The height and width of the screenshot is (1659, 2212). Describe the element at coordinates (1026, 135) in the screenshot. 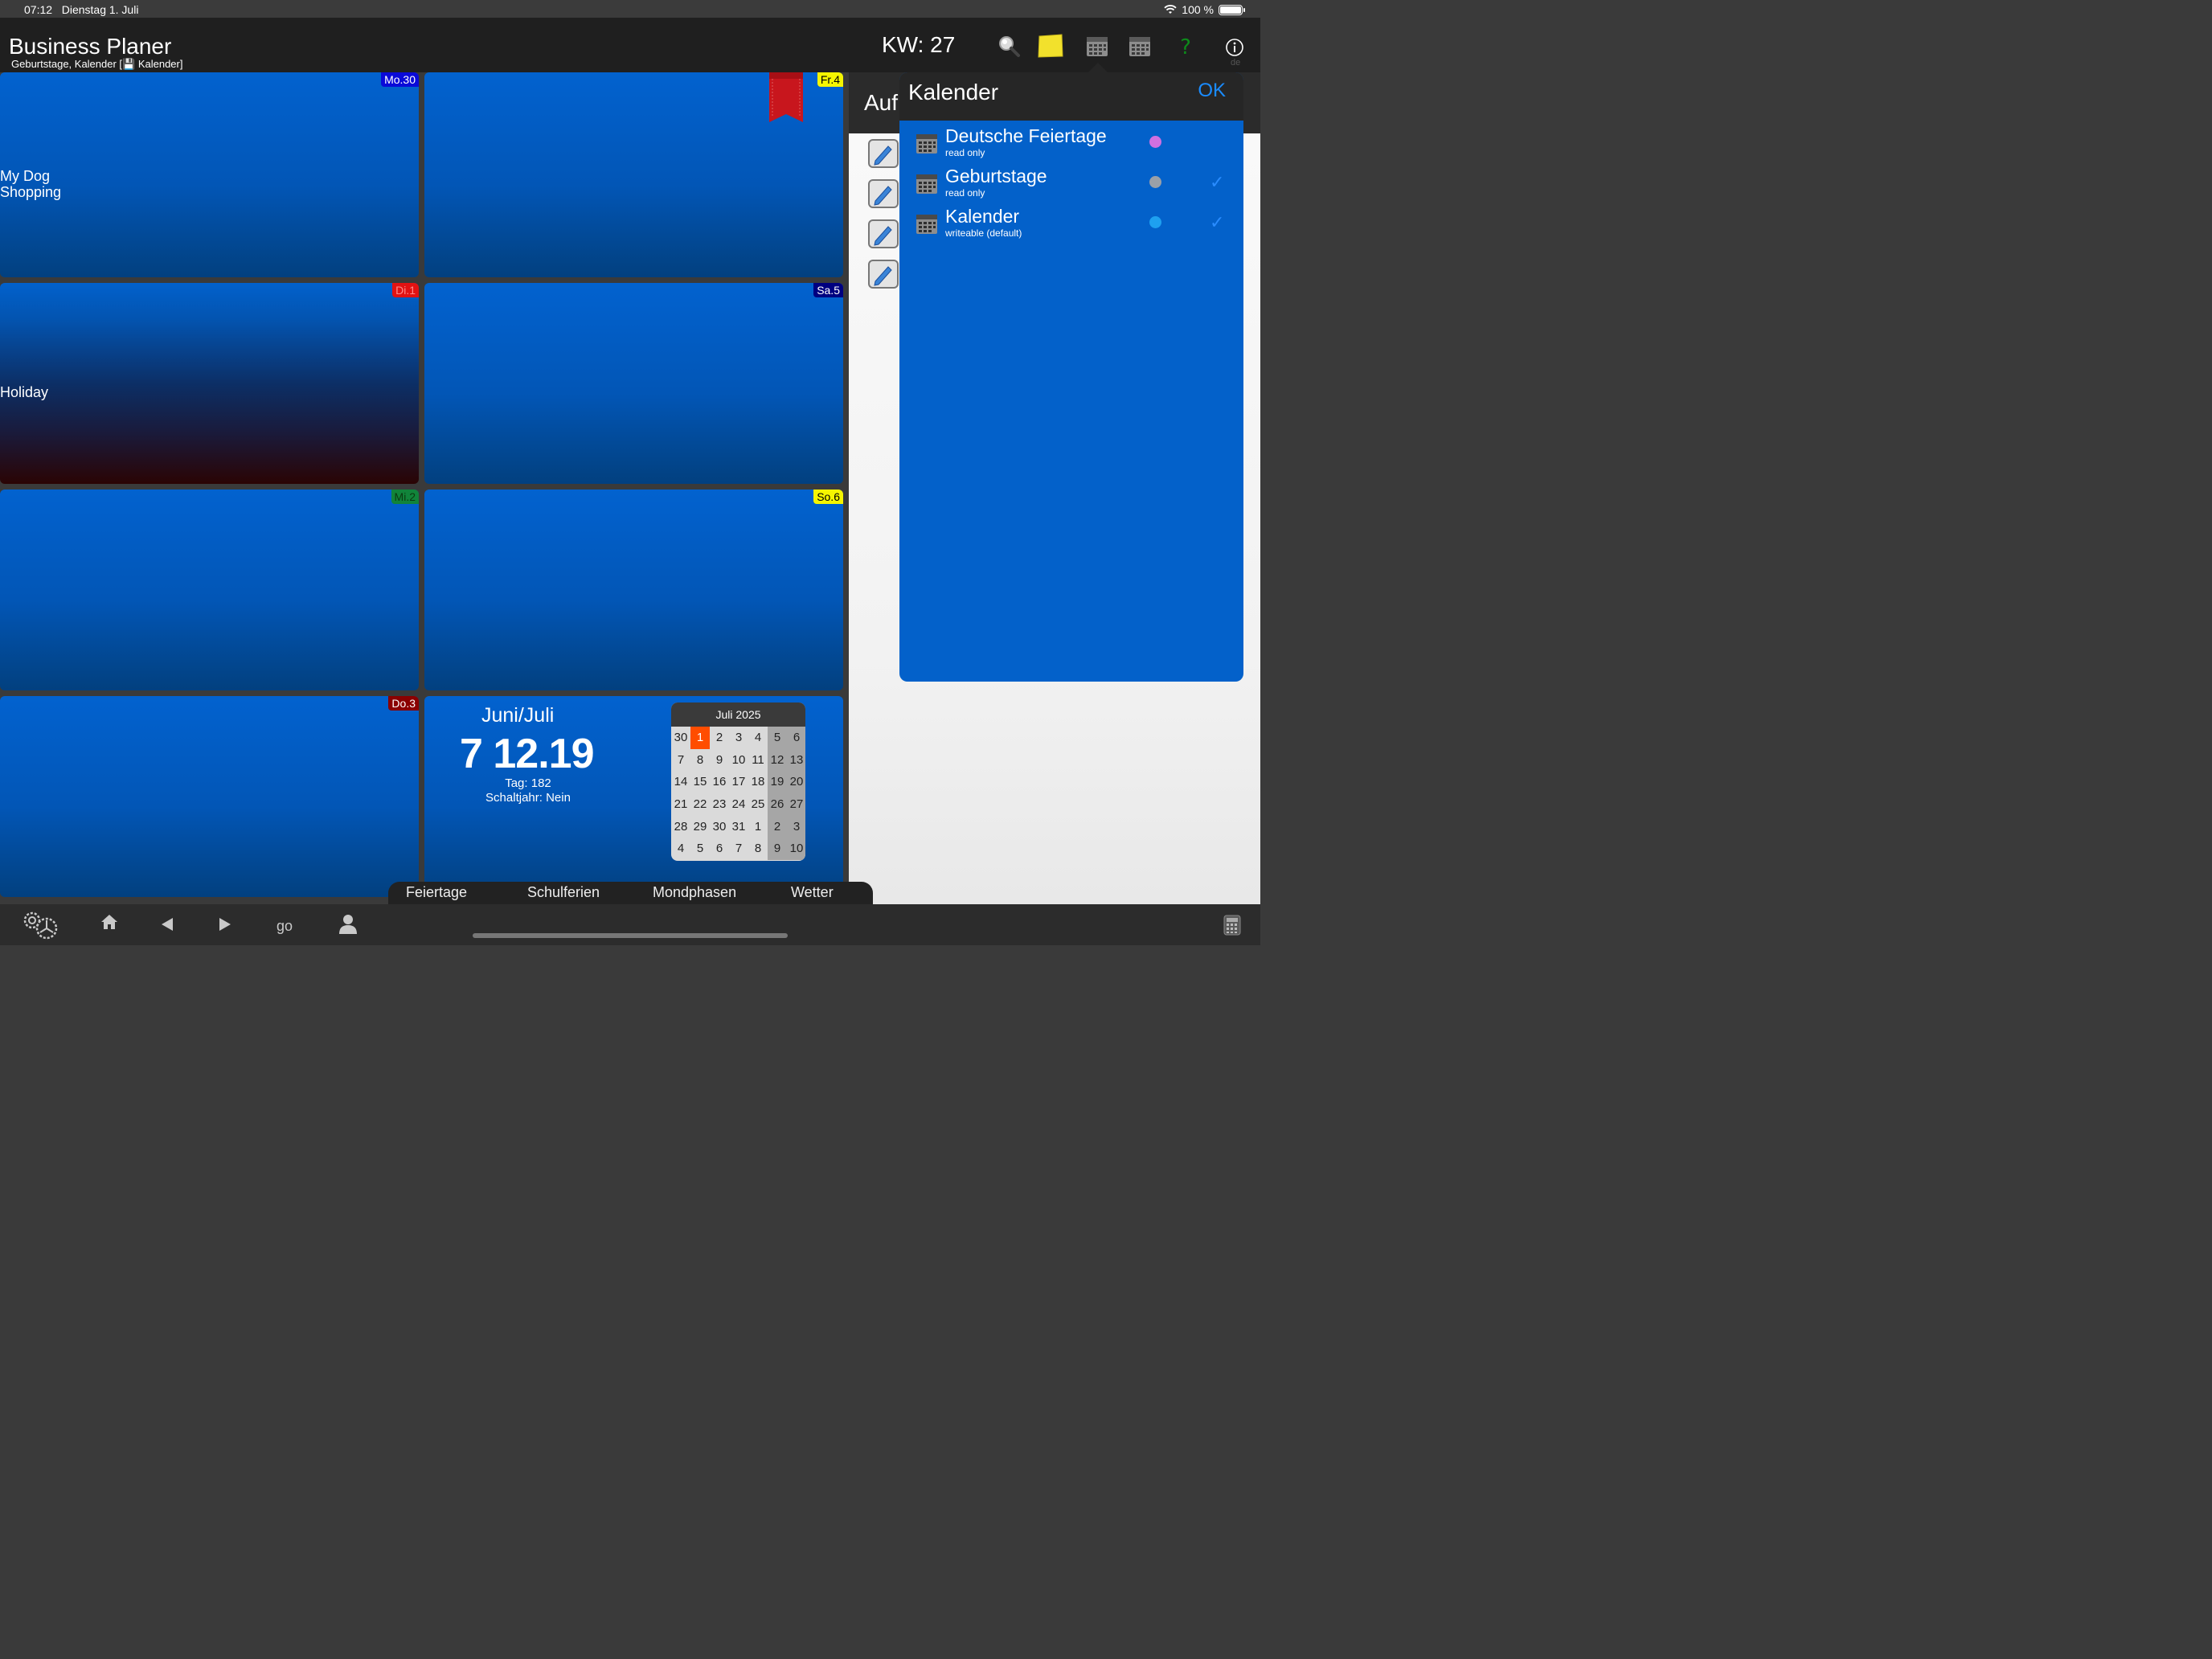

I see `calendar-name: Deutsche Feiertage` at that location.